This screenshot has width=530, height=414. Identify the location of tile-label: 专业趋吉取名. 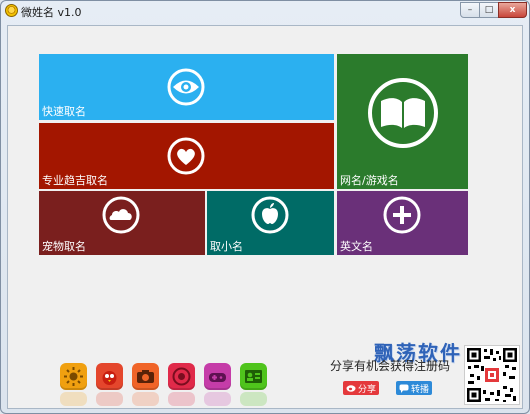
(75, 180).